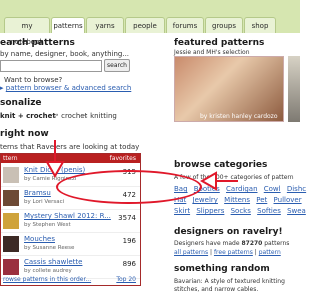  What do you see at coordinates (269, 211) in the screenshot?
I see `category-link: Softies` at bounding box center [269, 211].